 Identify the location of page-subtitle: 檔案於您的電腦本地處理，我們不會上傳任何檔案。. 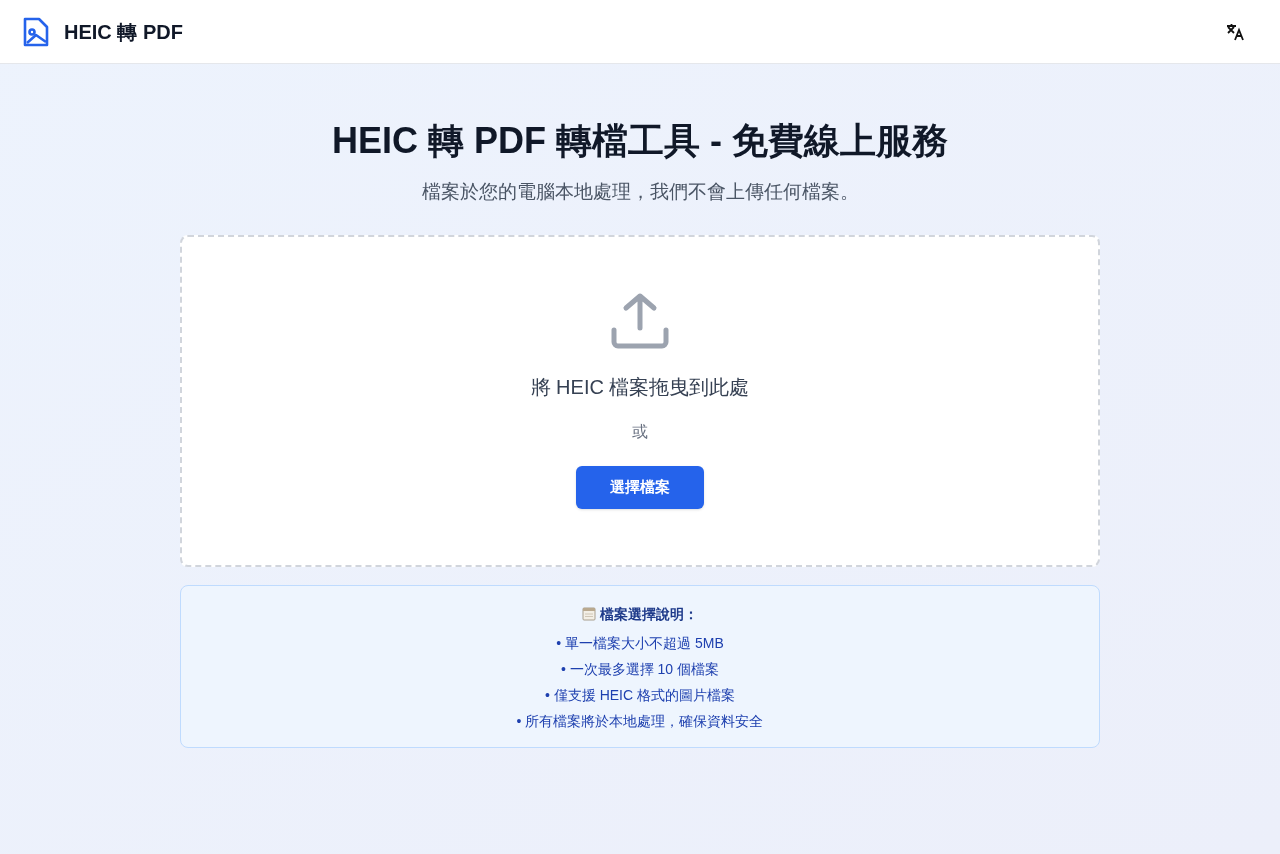
(640, 192).